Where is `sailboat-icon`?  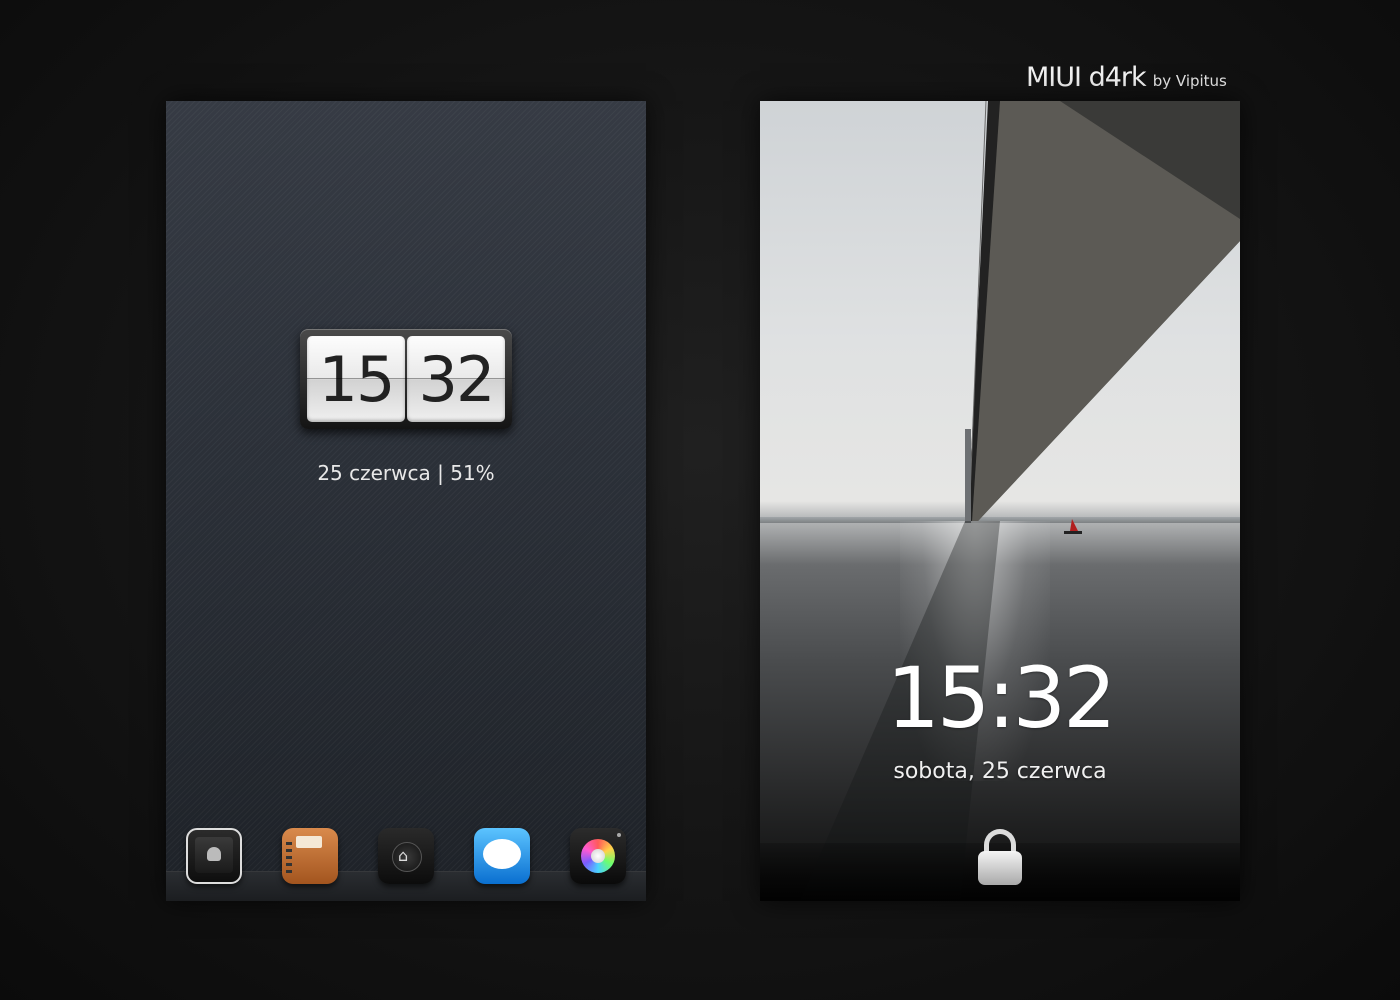
sailboat-icon is located at coordinates (1074, 525).